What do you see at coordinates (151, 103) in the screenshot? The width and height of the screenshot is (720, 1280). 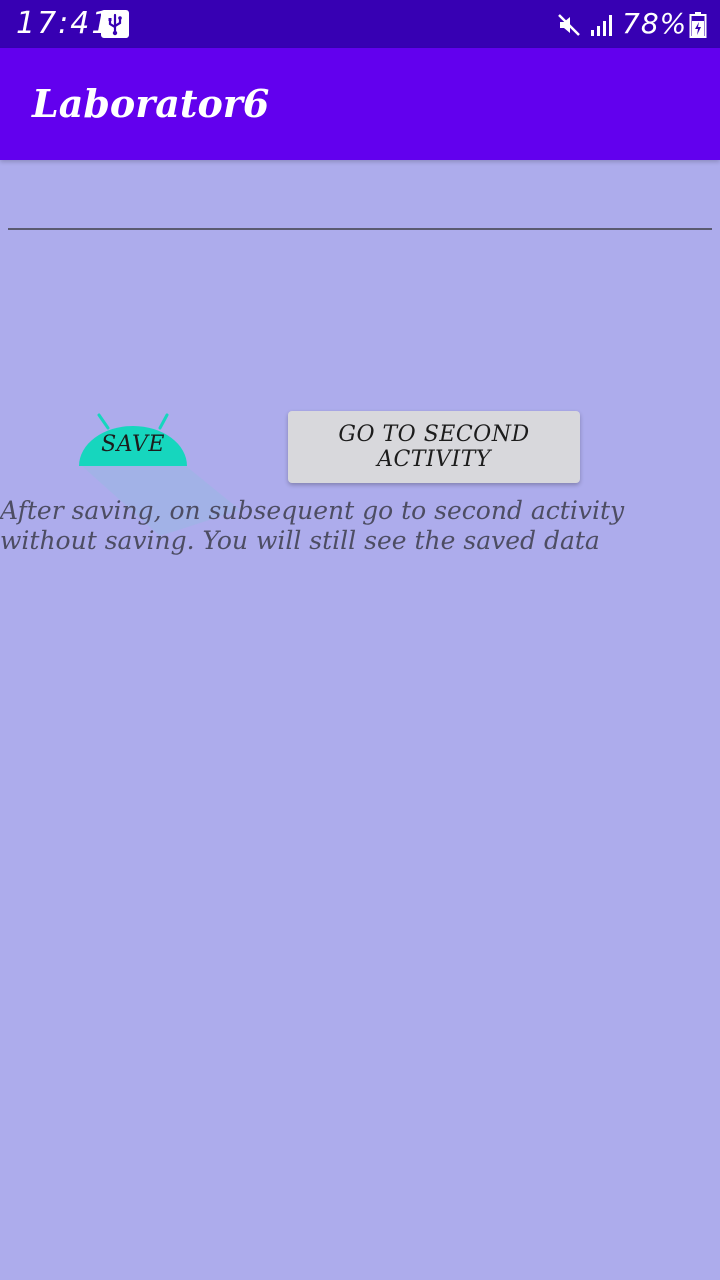 I see `app-title: Laborator6` at bounding box center [151, 103].